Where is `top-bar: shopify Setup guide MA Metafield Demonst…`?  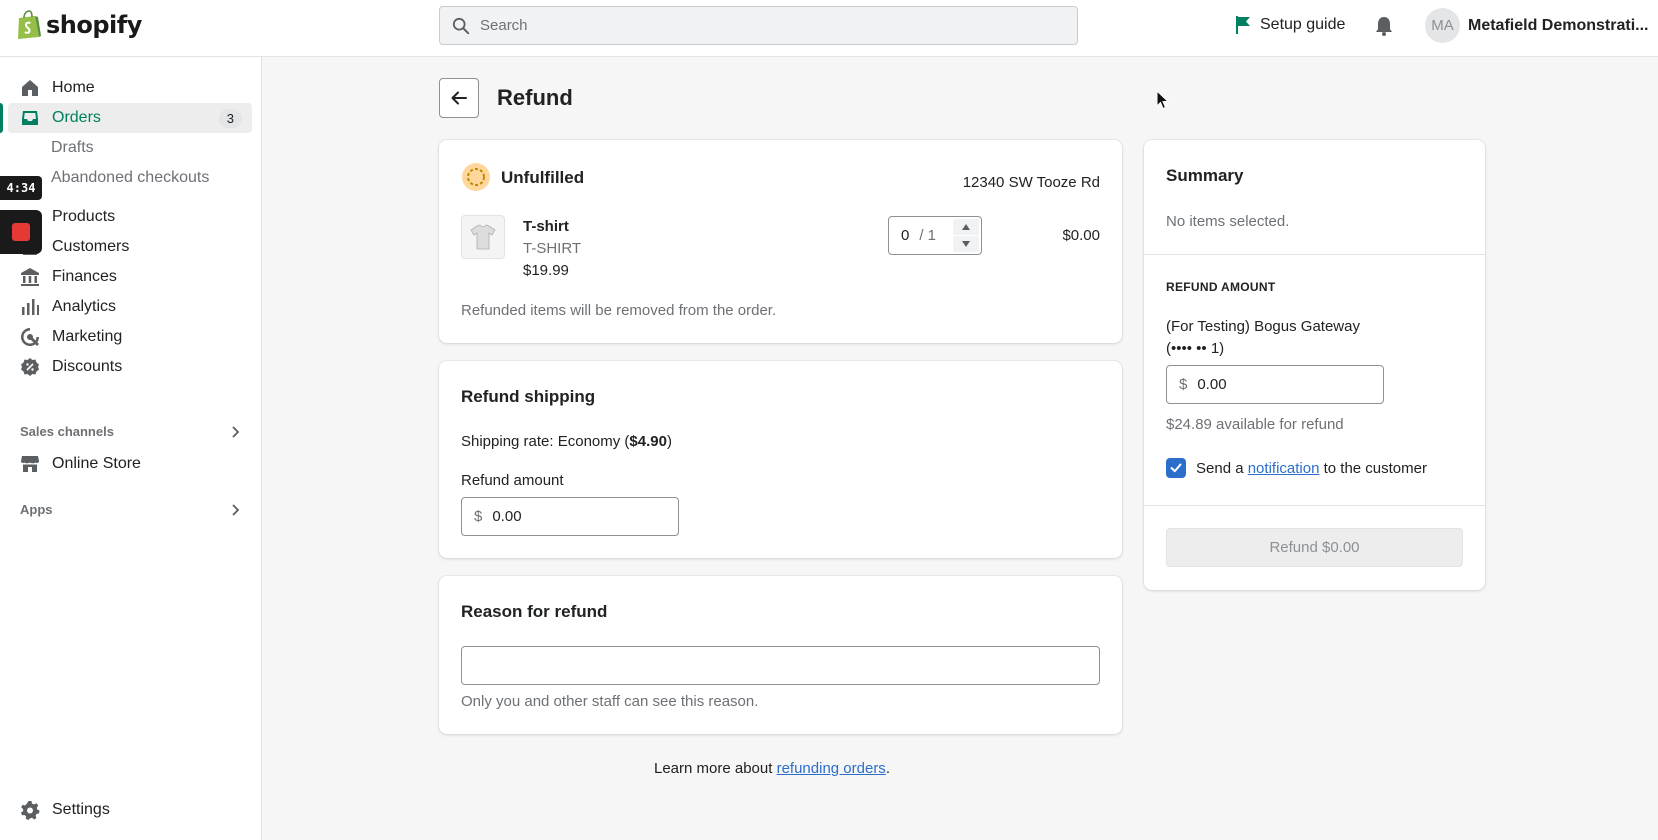
top-bar: shopify Setup guide MA Metafield Demonst… is located at coordinates (829, 28).